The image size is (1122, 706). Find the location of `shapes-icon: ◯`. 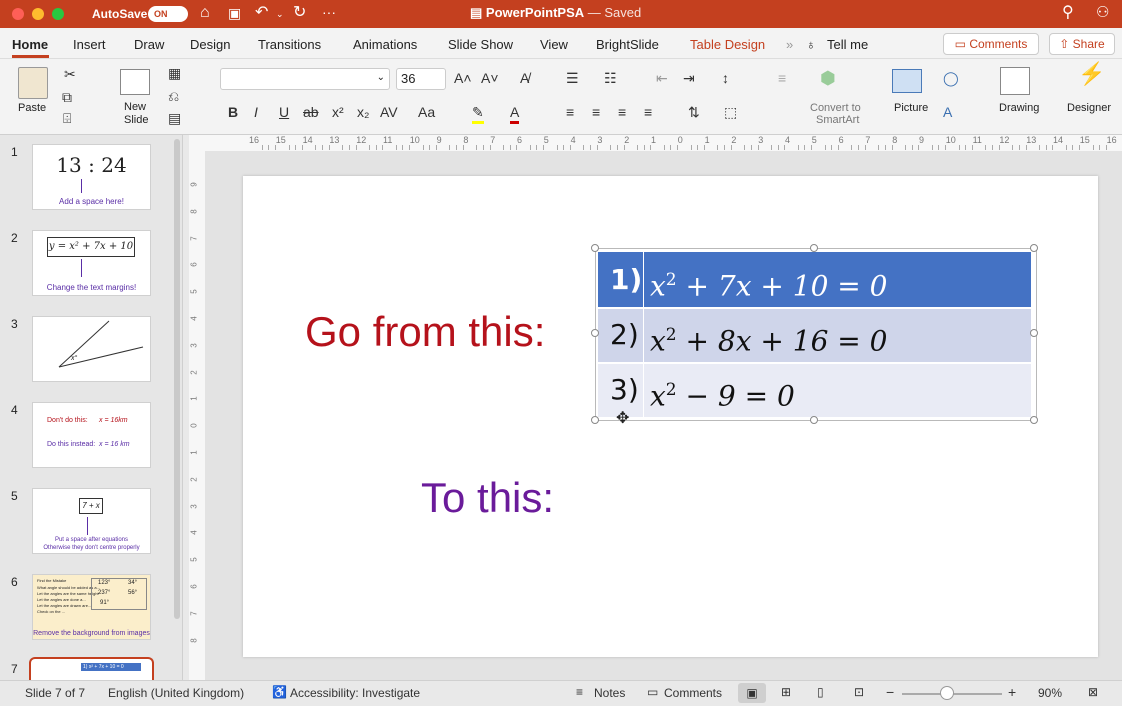

shapes-icon: ◯ is located at coordinates (951, 78).